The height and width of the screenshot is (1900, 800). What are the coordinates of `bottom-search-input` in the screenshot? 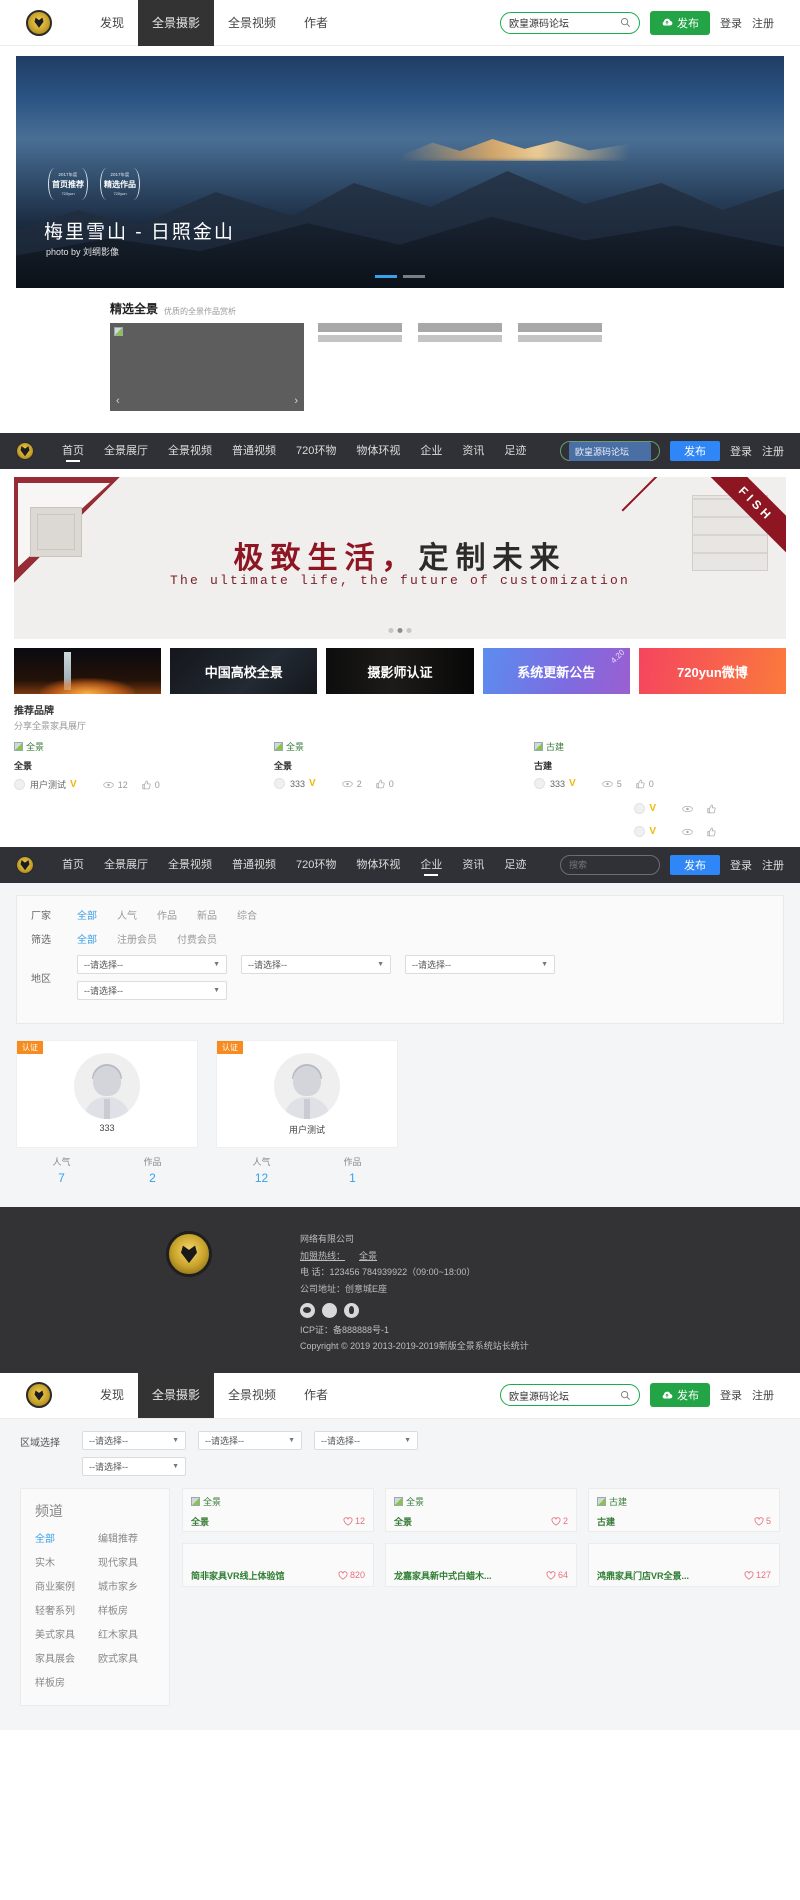 It's located at (564, 1395).